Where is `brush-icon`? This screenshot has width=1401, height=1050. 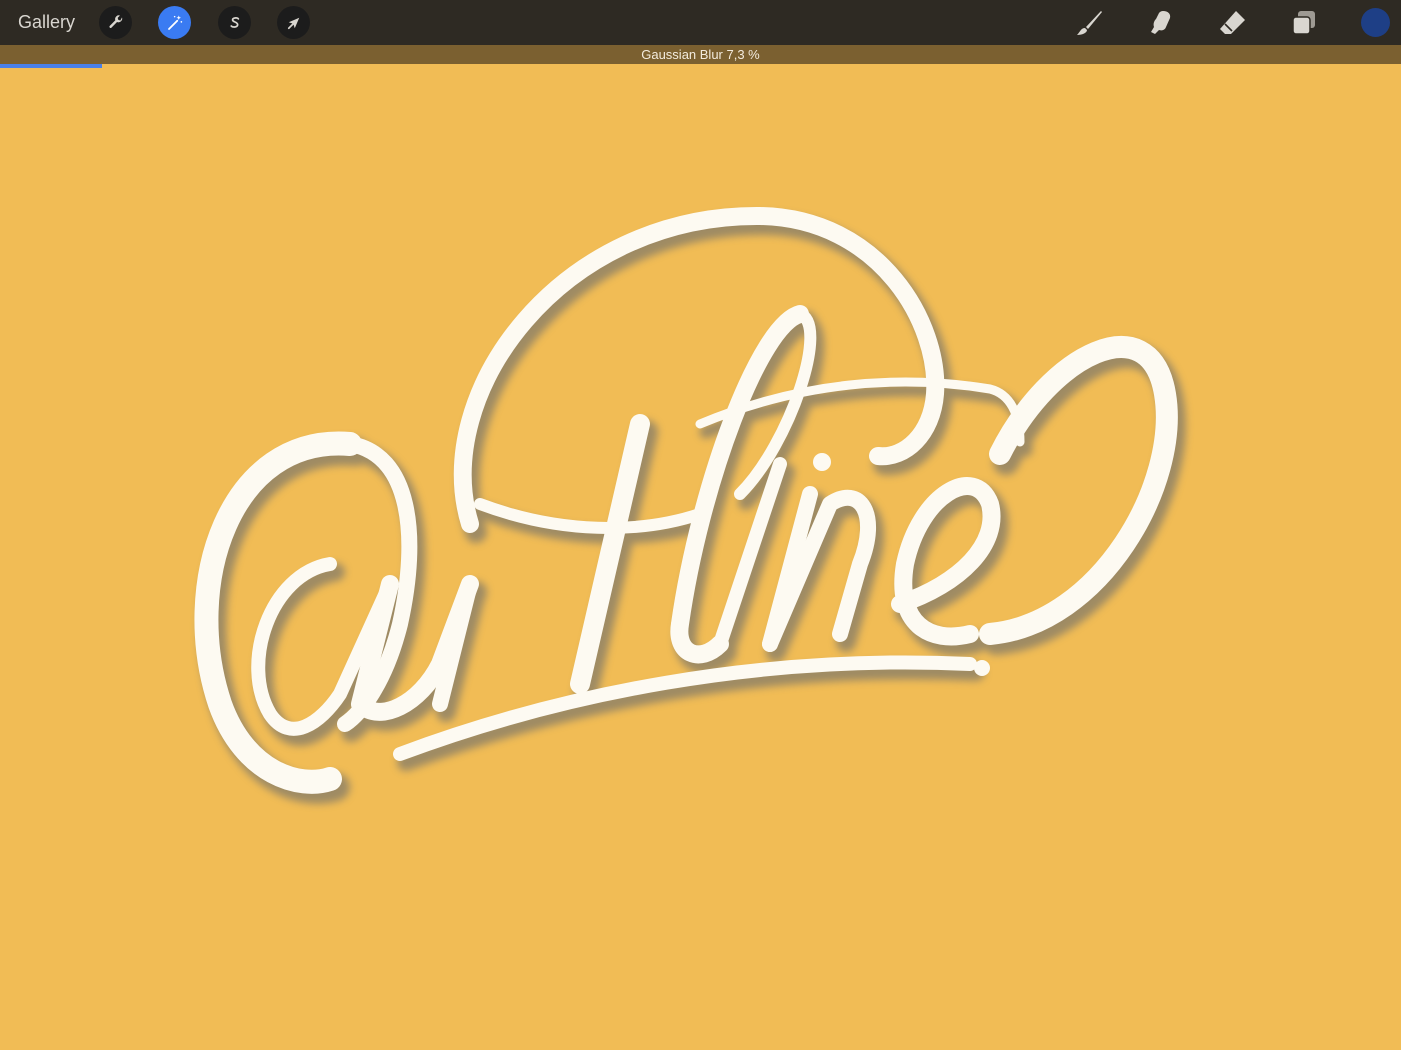 brush-icon is located at coordinates (1089, 23).